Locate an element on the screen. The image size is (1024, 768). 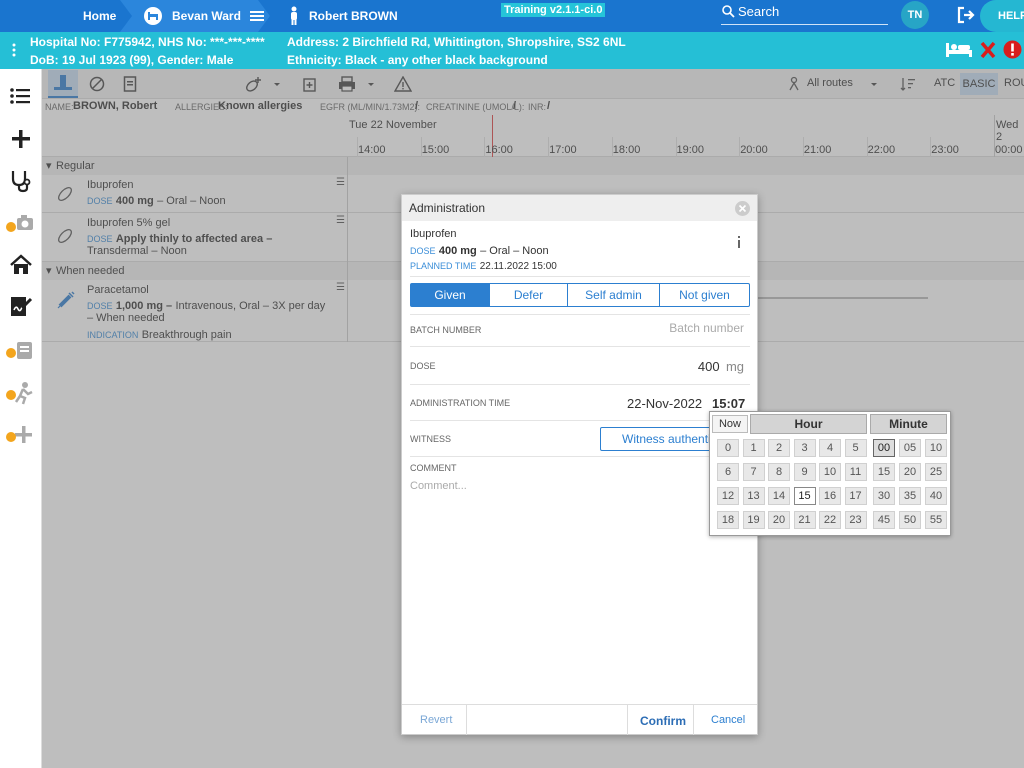
minute-option: 00 is located at coordinates (884, 448).